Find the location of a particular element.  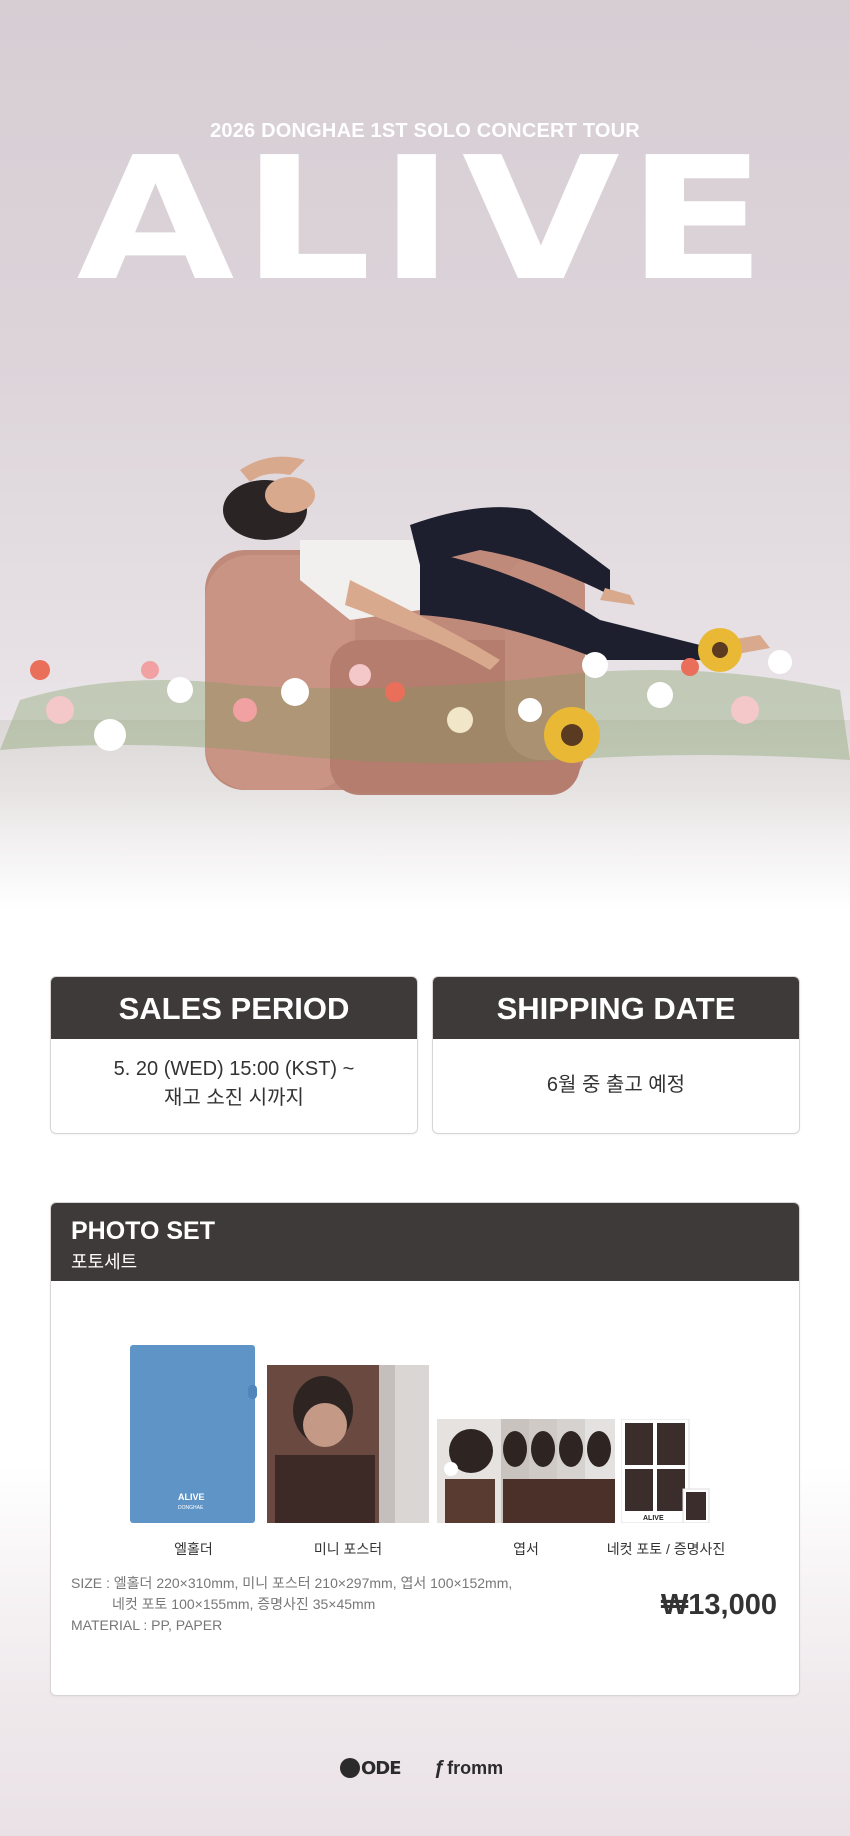

photo-set-header: PHOTO SET 포토세트 is located at coordinates (425, 1242).